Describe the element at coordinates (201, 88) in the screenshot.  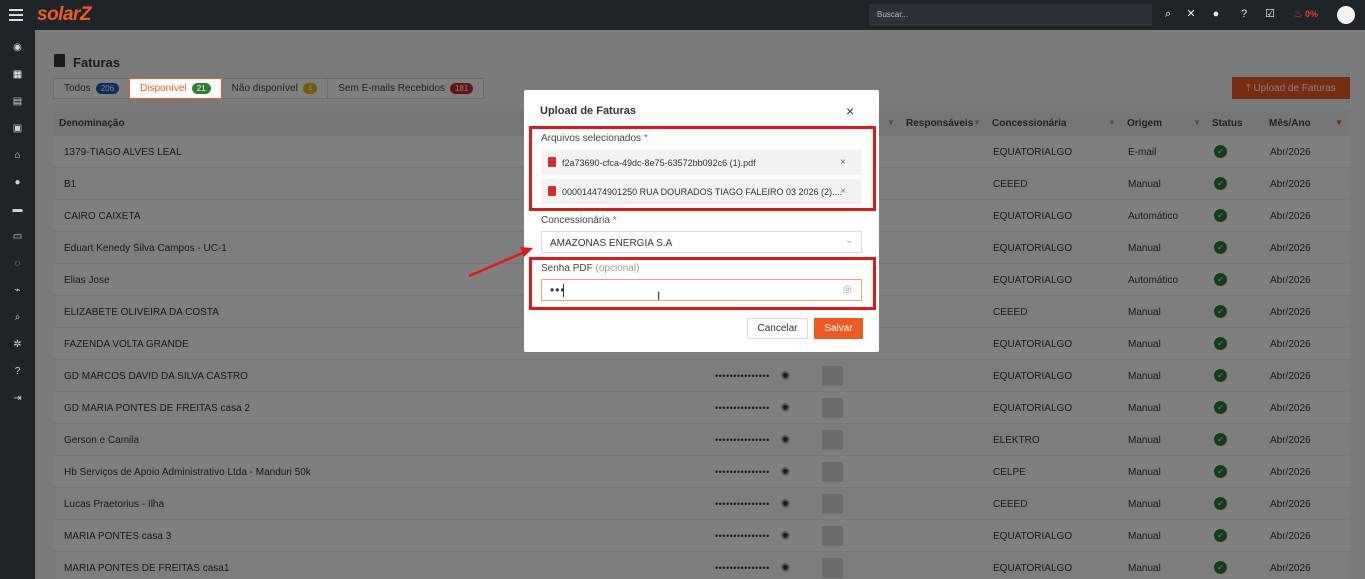
I see `count-badge: 21` at that location.